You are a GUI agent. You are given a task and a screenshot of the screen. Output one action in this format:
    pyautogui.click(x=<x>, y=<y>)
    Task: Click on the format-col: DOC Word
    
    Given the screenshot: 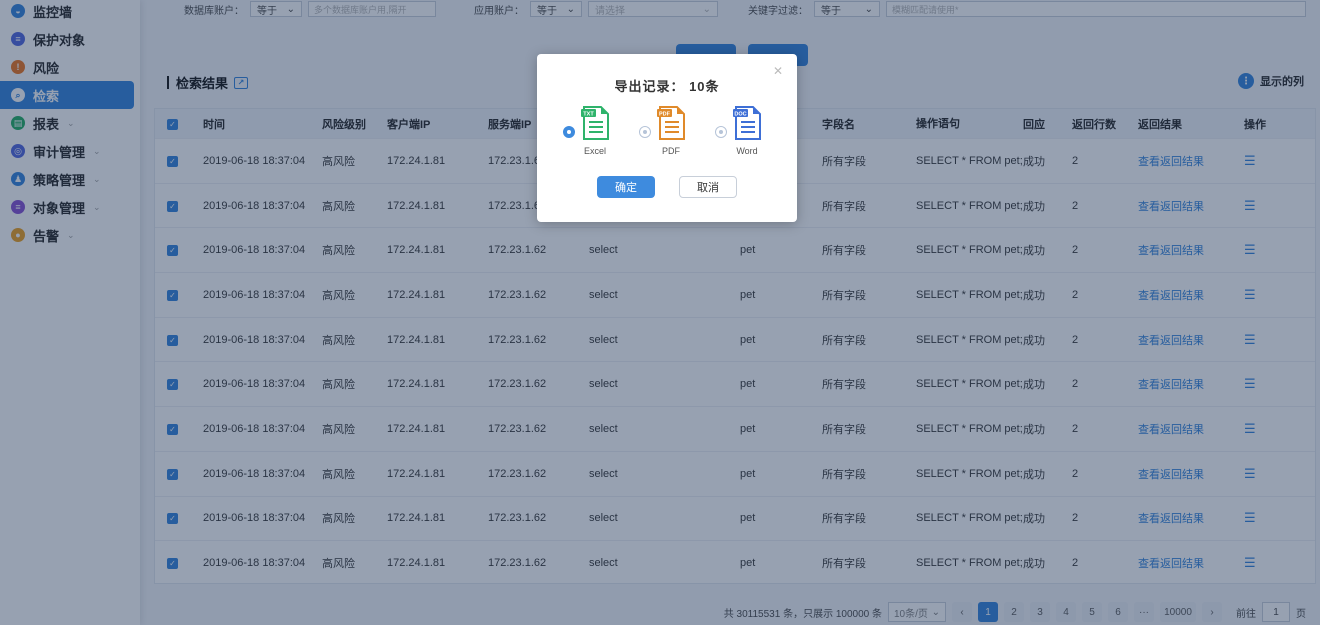 What is the action you would take?
    pyautogui.click(x=747, y=131)
    